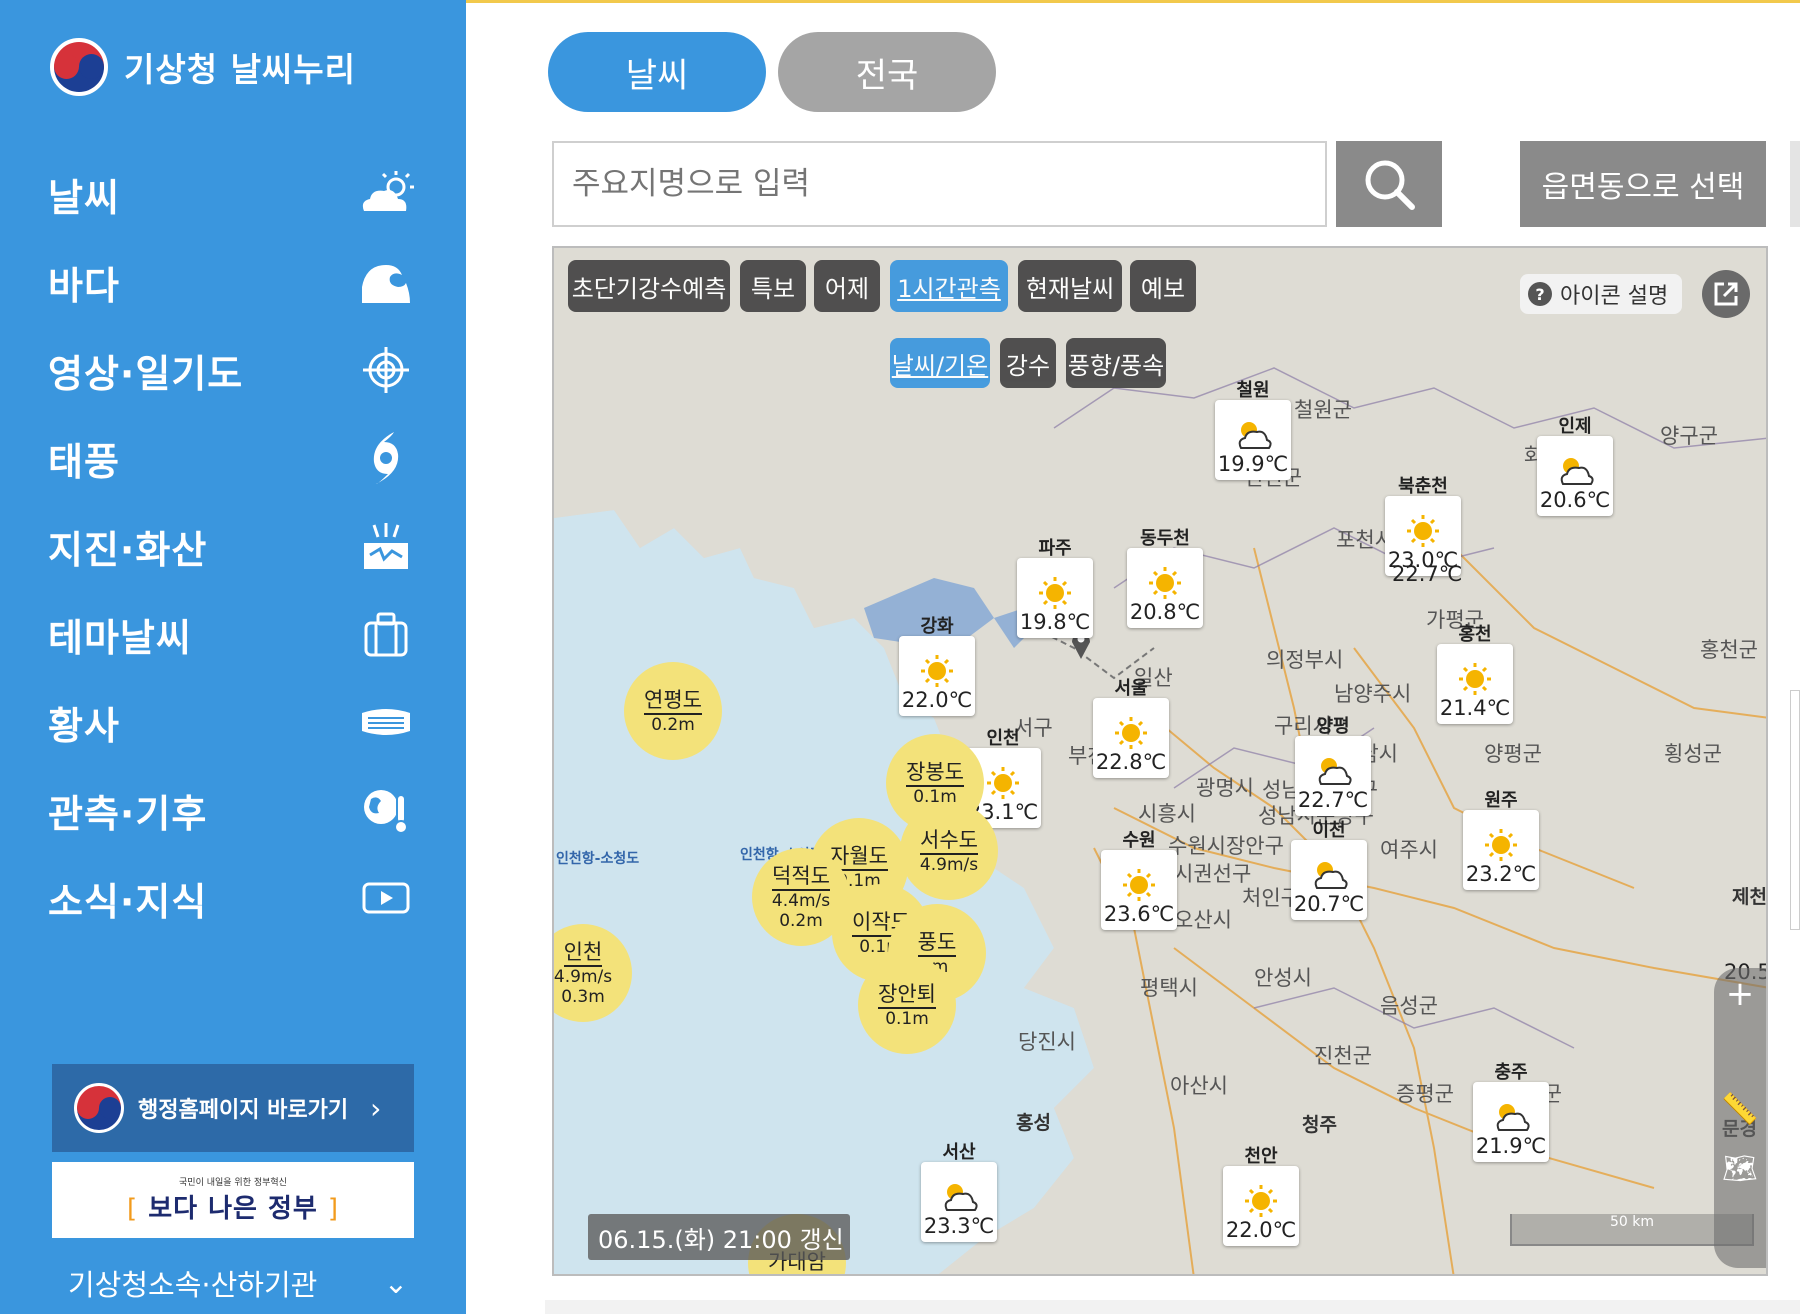  I want to click on place-label: 오산시, so click(1203, 920).